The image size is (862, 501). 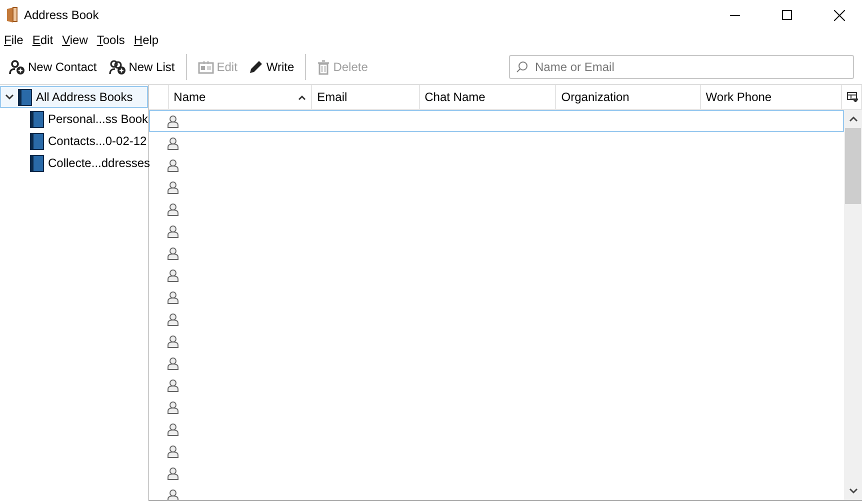 I want to click on scroll-down-icon, so click(x=853, y=491).